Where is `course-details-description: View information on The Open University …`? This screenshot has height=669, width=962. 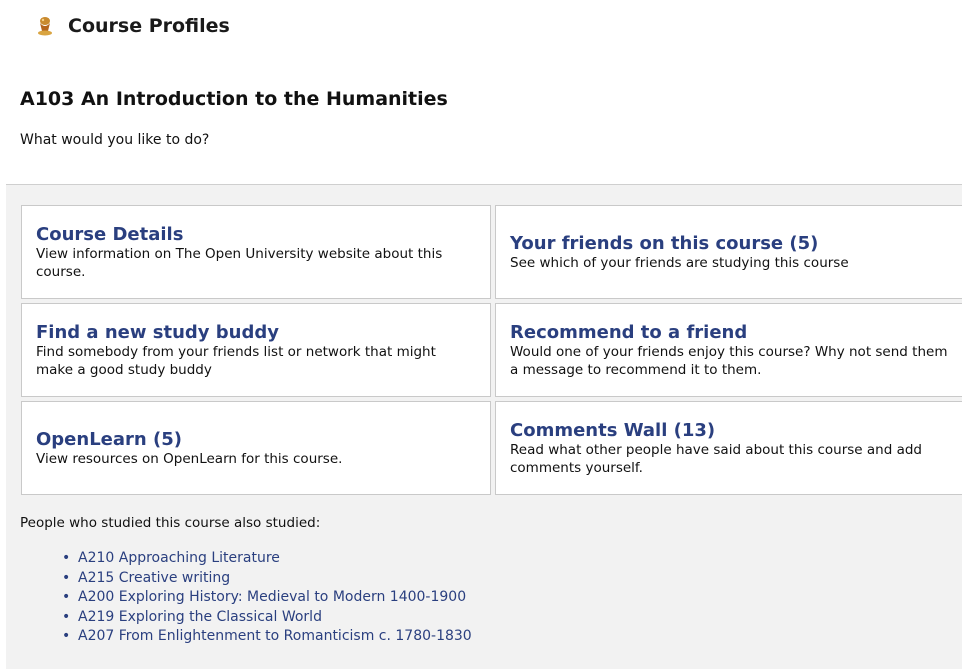 course-details-description: View information on The Open University … is located at coordinates (239, 262).